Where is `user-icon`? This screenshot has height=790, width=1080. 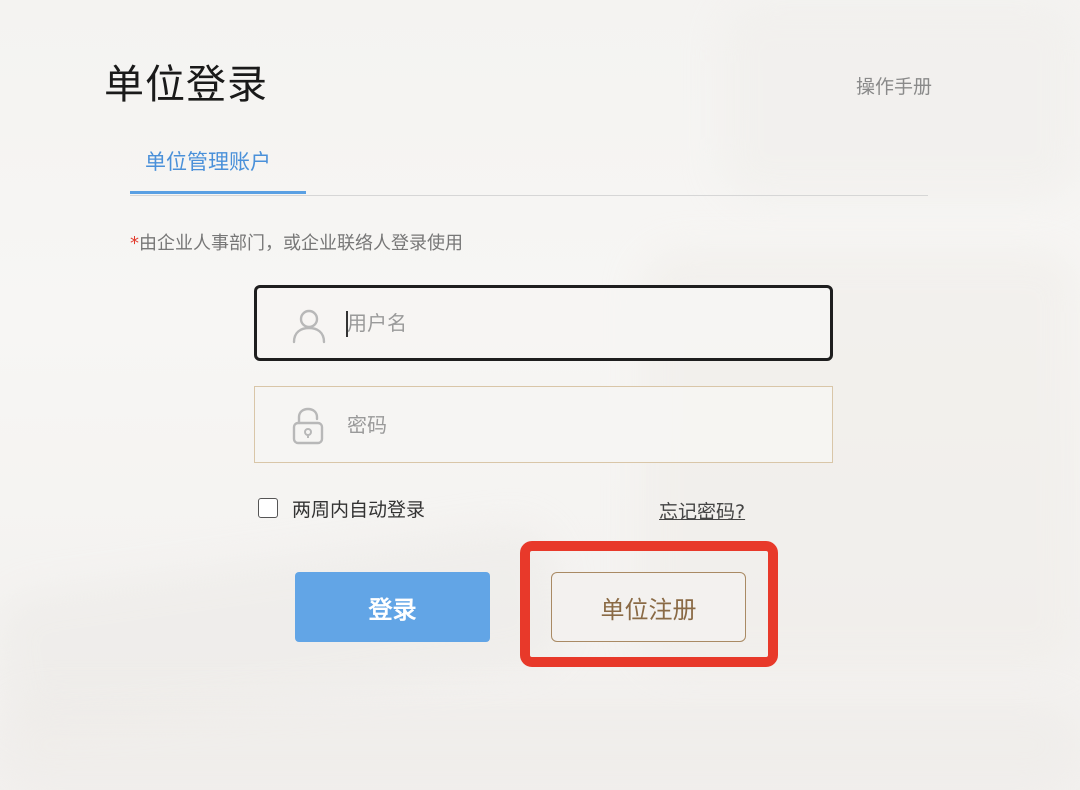 user-icon is located at coordinates (309, 326).